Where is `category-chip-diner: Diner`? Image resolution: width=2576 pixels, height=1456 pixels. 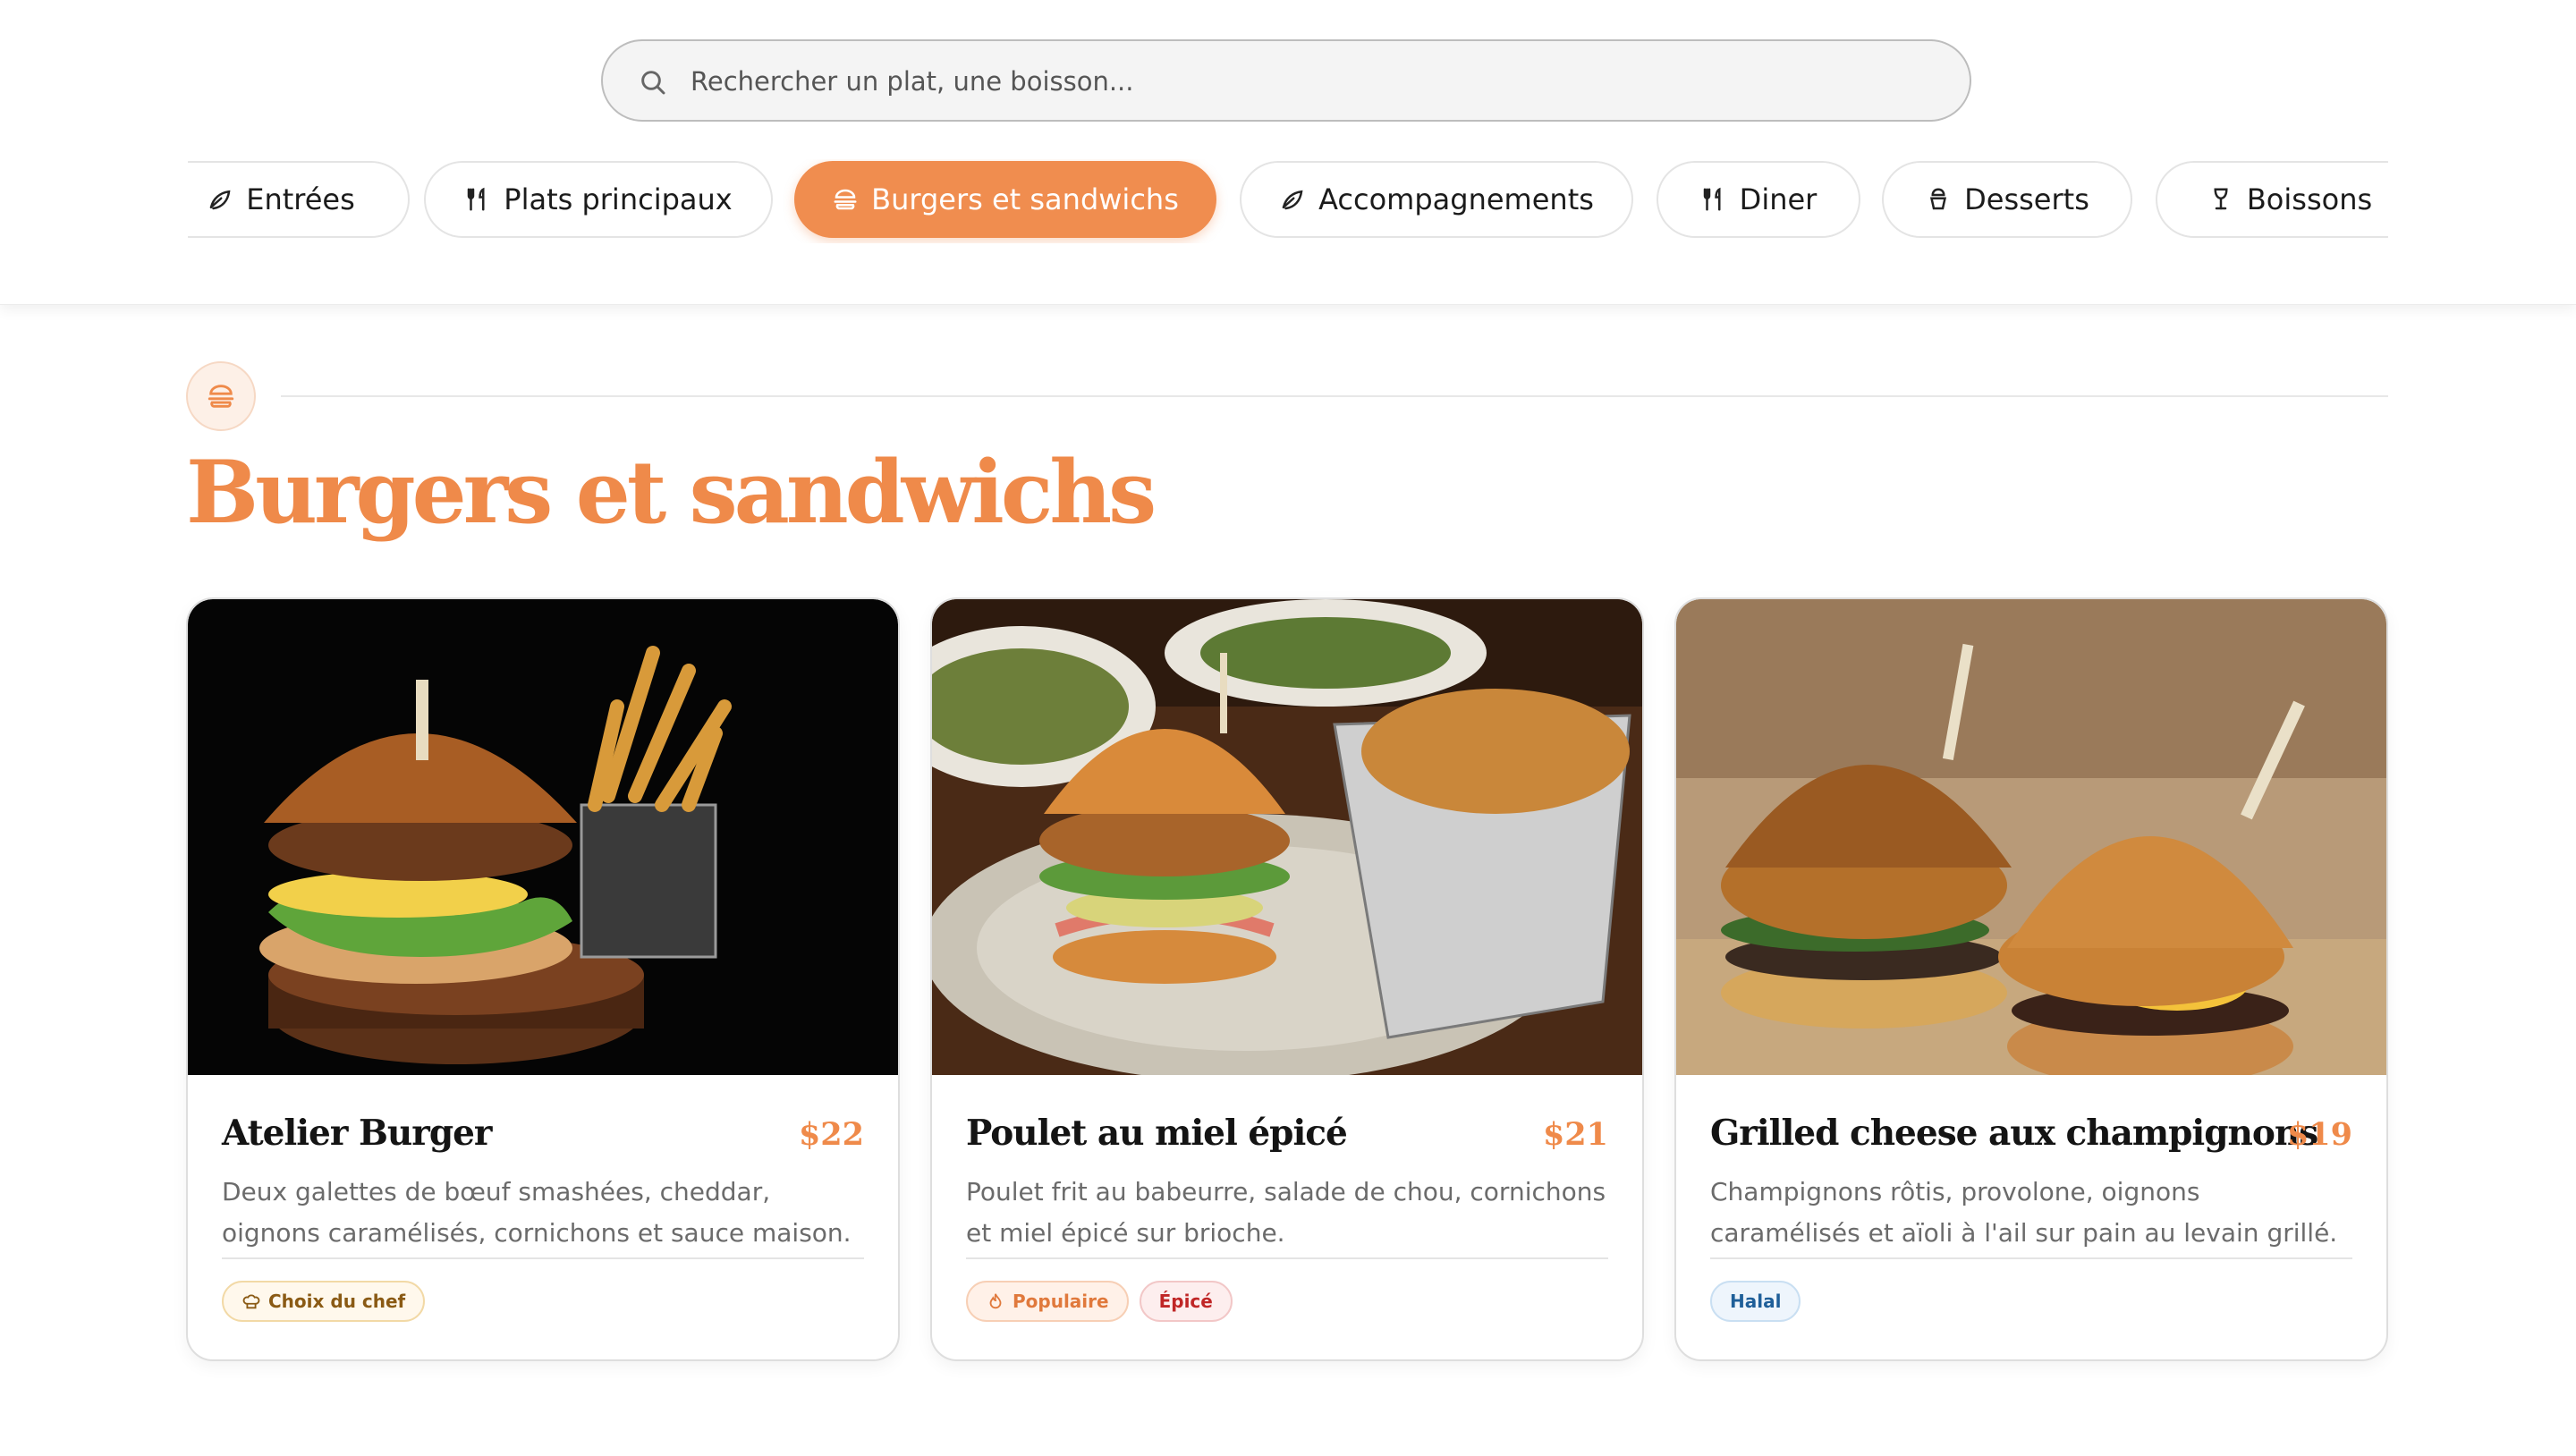 category-chip-diner: Diner is located at coordinates (1758, 199).